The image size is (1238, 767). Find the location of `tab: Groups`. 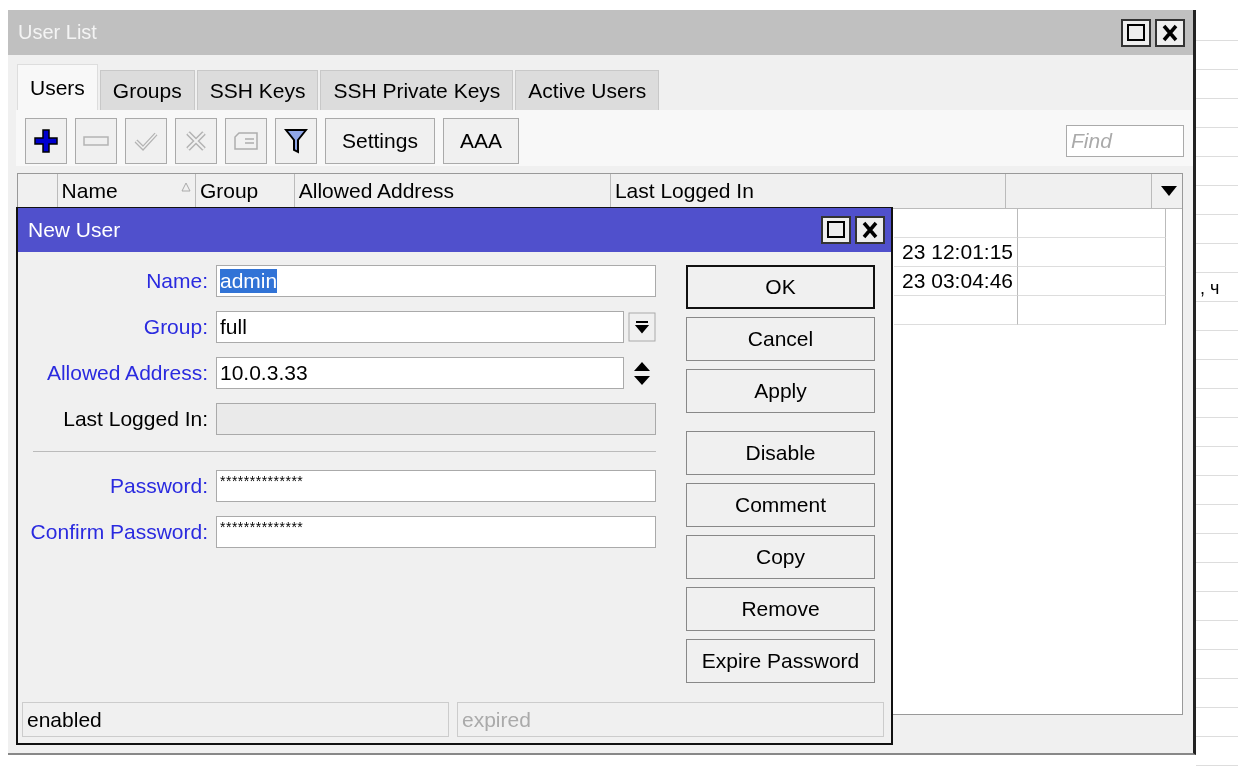

tab: Groups is located at coordinates (147, 90).